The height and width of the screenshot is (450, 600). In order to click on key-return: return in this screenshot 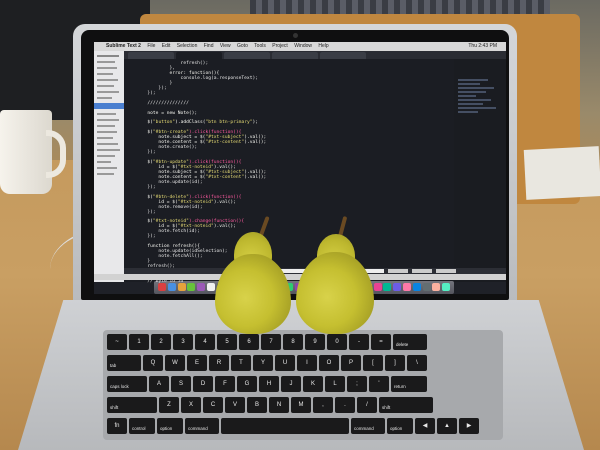, I will do `click(409, 384)`.